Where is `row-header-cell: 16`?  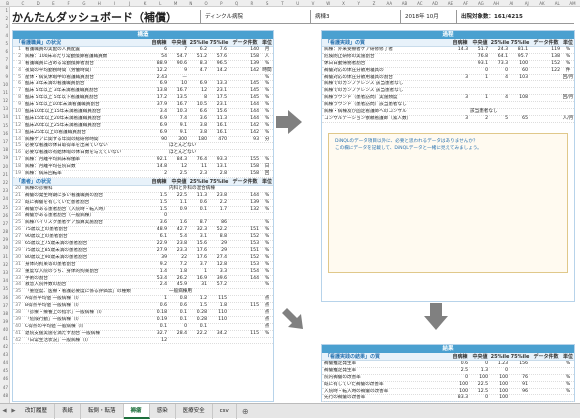
row-header-cell: 16 is located at coordinates (4, 134).